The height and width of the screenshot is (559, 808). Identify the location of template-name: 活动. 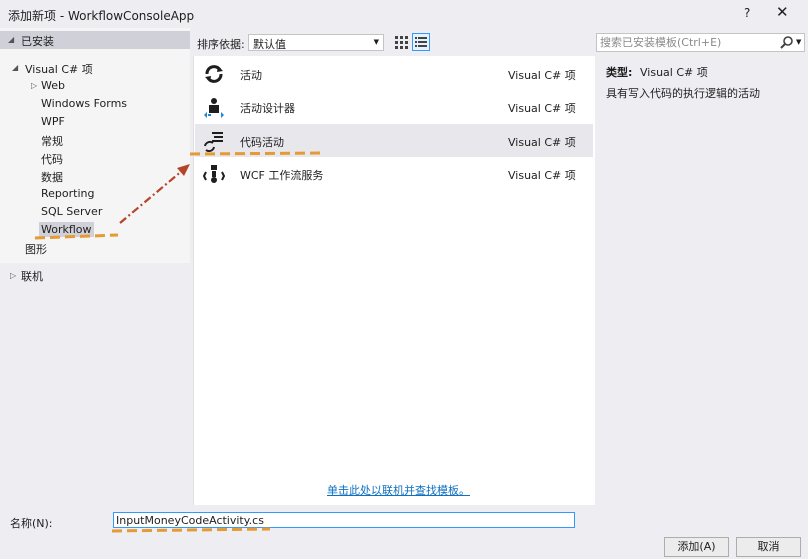
(251, 75).